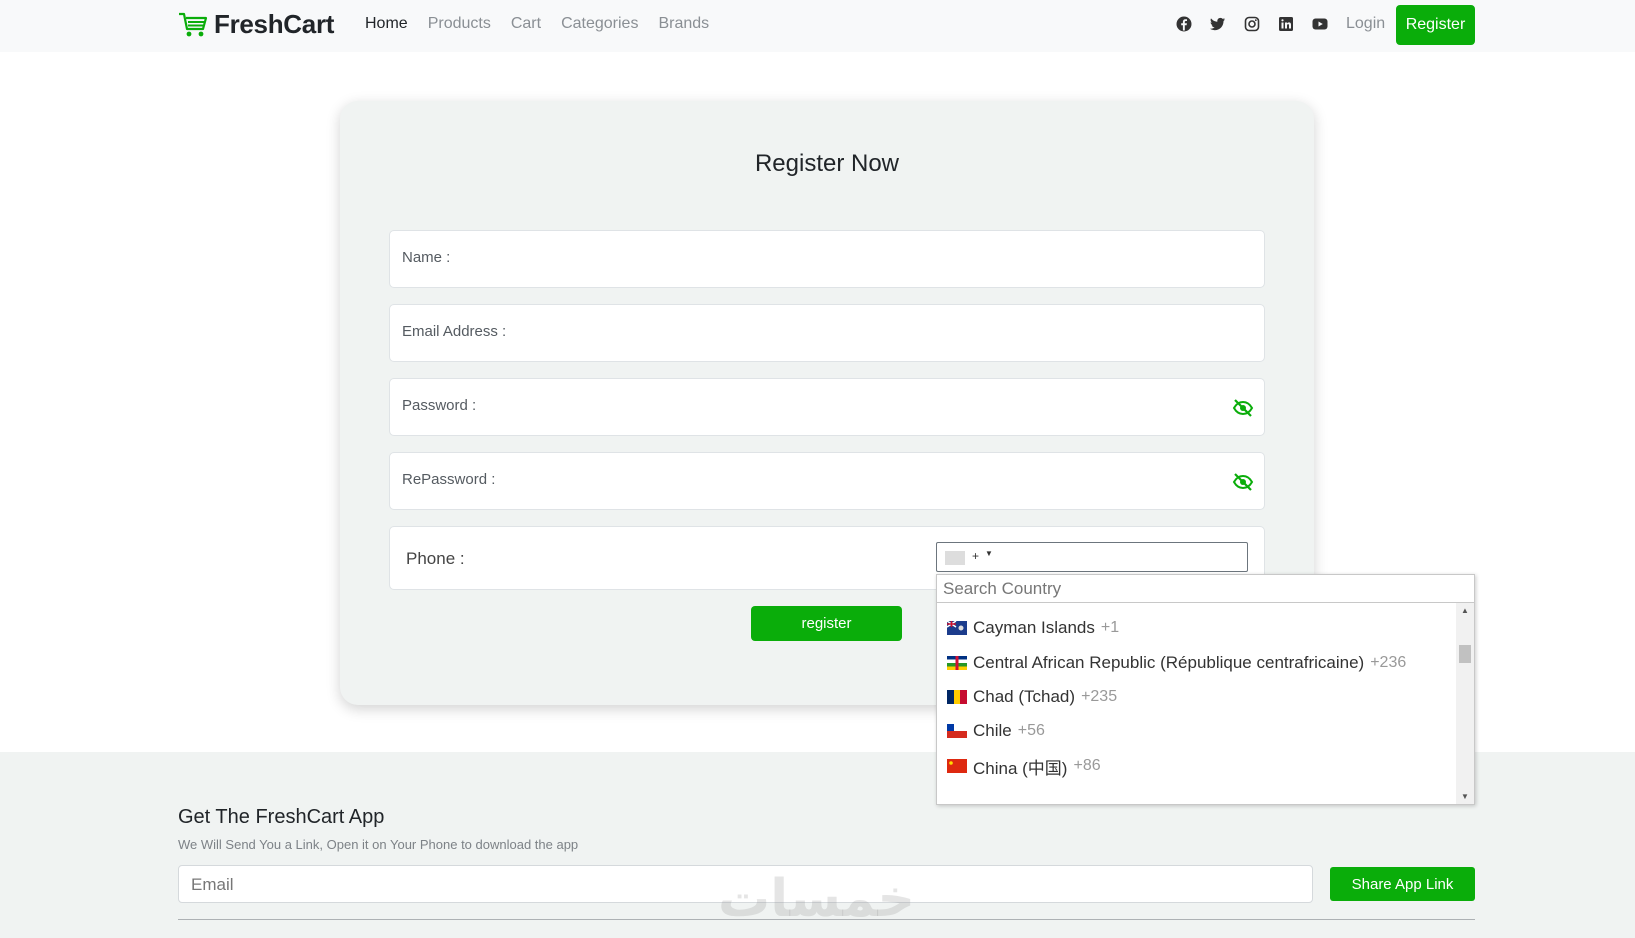 Image resolution: width=1635 pixels, height=938 pixels. Describe the element at coordinates (599, 24) in the screenshot. I see `nav-link-categories: Categories` at that location.